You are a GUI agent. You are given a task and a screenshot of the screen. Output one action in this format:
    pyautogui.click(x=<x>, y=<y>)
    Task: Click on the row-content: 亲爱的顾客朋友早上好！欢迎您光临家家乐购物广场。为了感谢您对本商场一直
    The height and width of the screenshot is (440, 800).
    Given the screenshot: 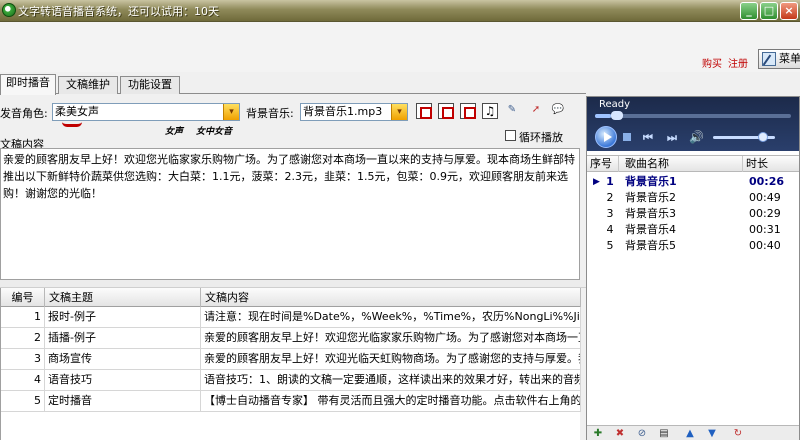 What is the action you would take?
    pyautogui.click(x=391, y=338)
    